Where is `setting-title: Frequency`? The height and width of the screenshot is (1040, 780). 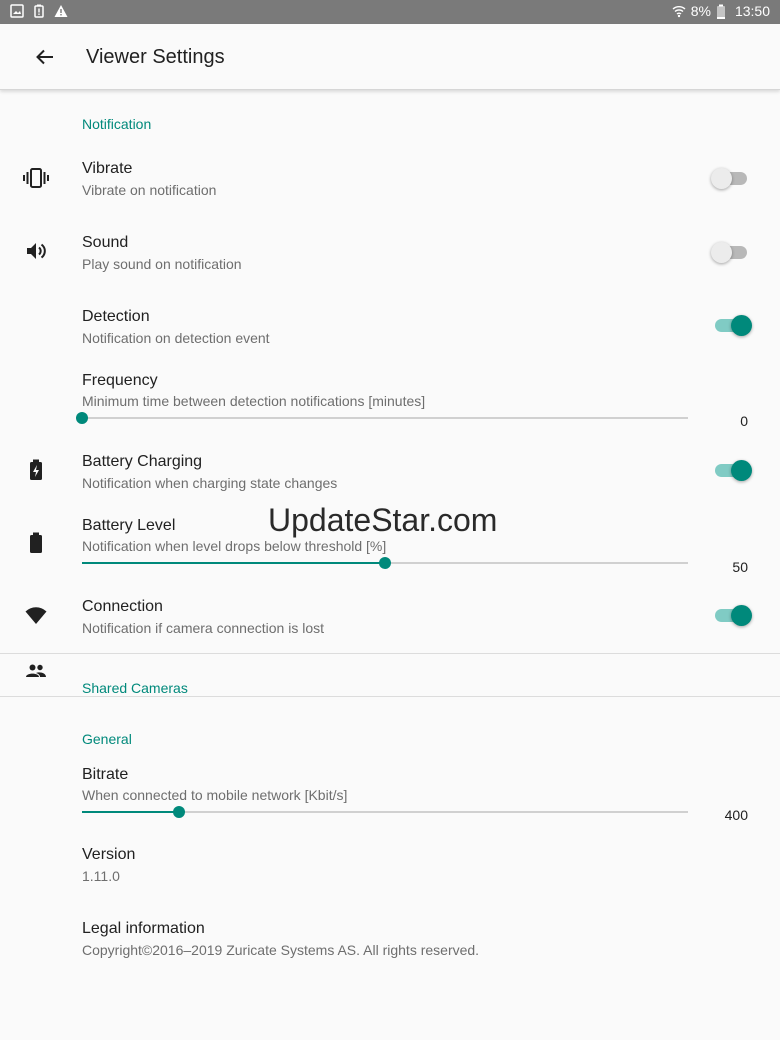
setting-title: Frequency is located at coordinates (120, 380).